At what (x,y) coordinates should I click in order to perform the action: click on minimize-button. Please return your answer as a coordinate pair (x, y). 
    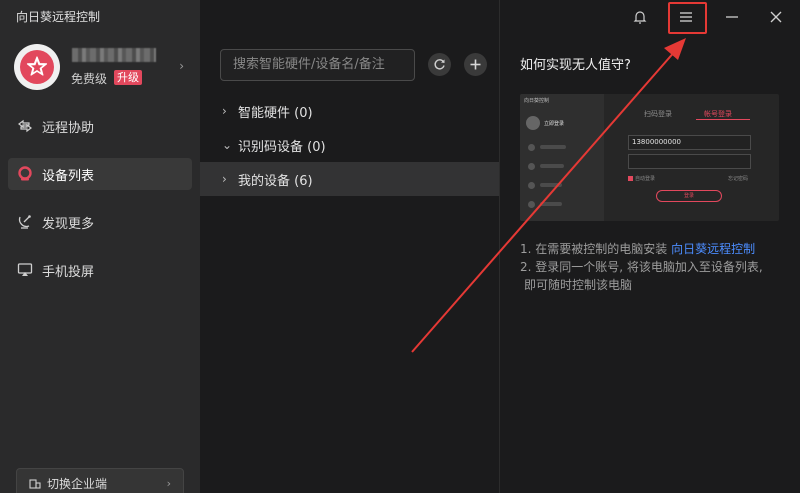
    Looking at the image, I should click on (732, 17).